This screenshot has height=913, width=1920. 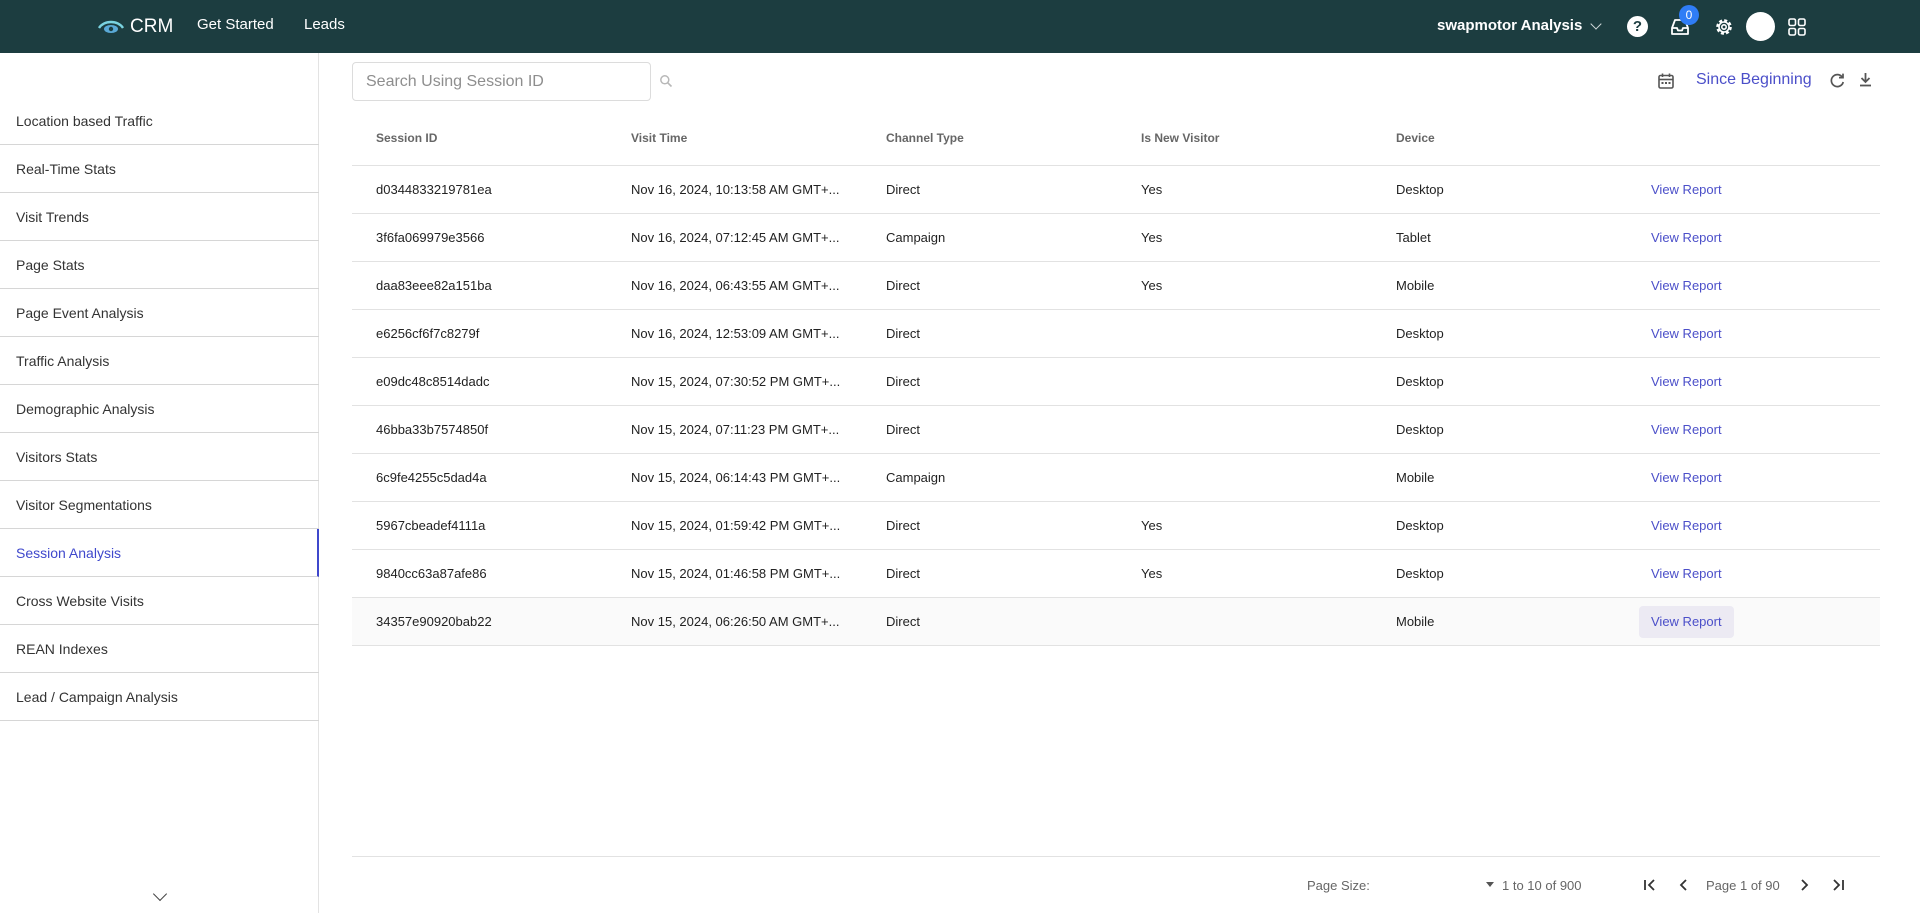 What do you see at coordinates (1650, 885) in the screenshot?
I see `first-page-icon` at bounding box center [1650, 885].